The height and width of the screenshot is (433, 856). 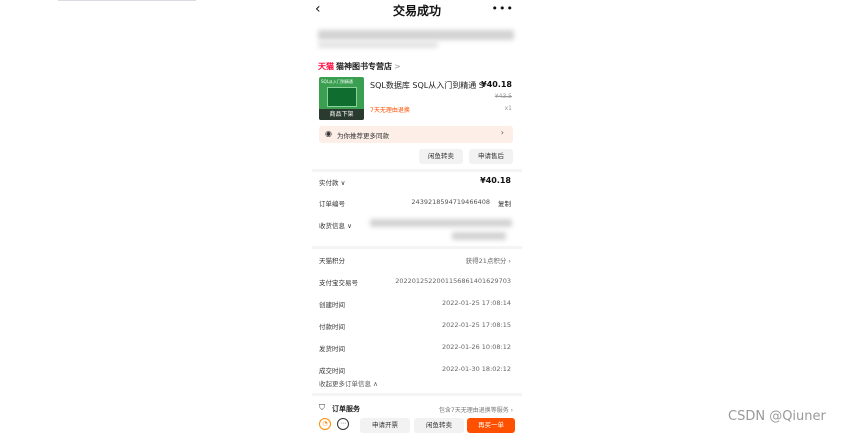 I want to click on detail-value-paid: 2022-01-25 17:08:15, so click(x=476, y=325).